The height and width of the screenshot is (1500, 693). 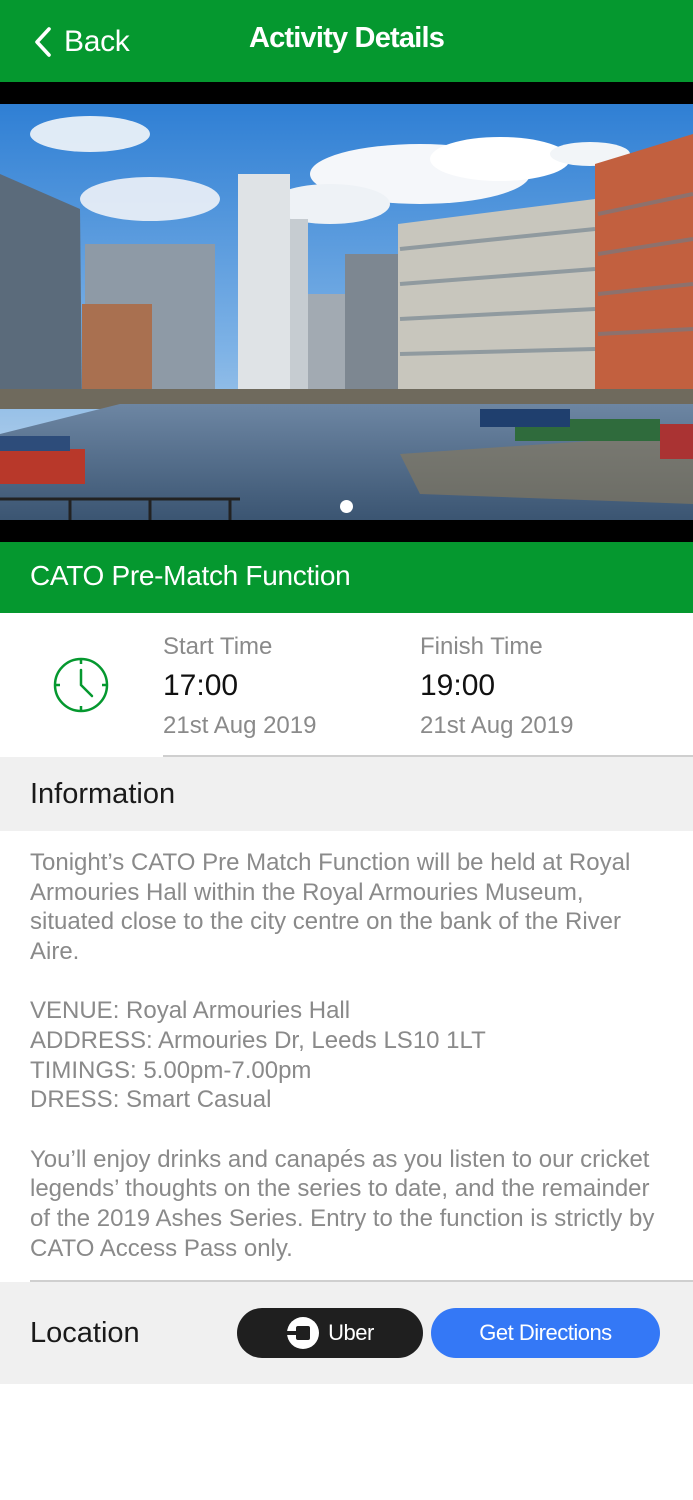 I want to click on uber-logo-icon, so click(x=303, y=1333).